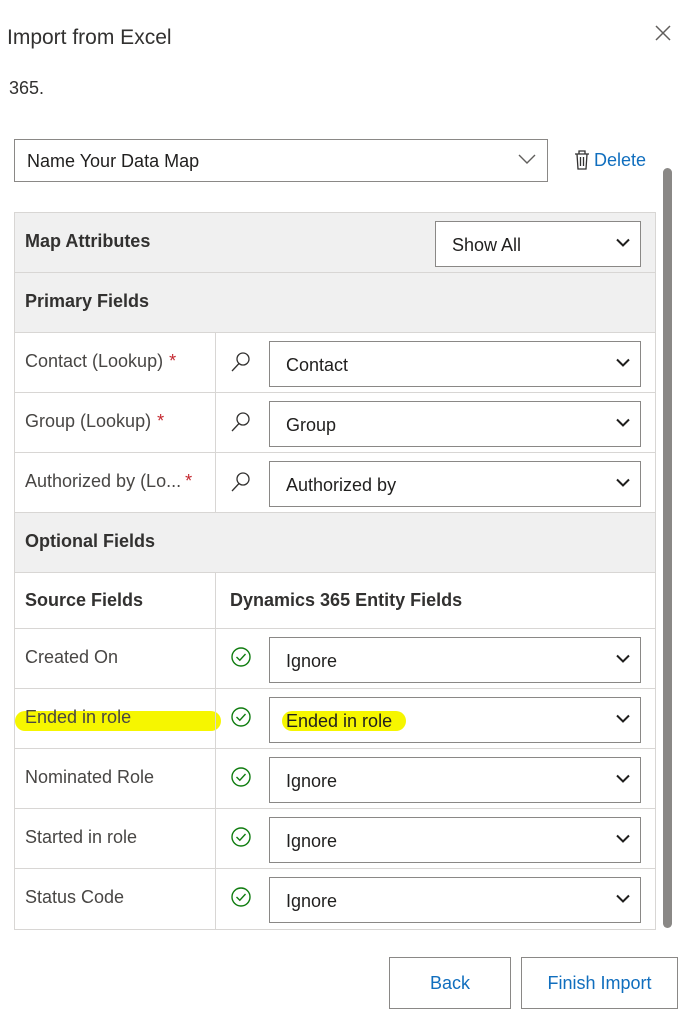 This screenshot has width=678, height=1020. Describe the element at coordinates (455, 424) in the screenshot. I see `target-field-select: Group` at that location.